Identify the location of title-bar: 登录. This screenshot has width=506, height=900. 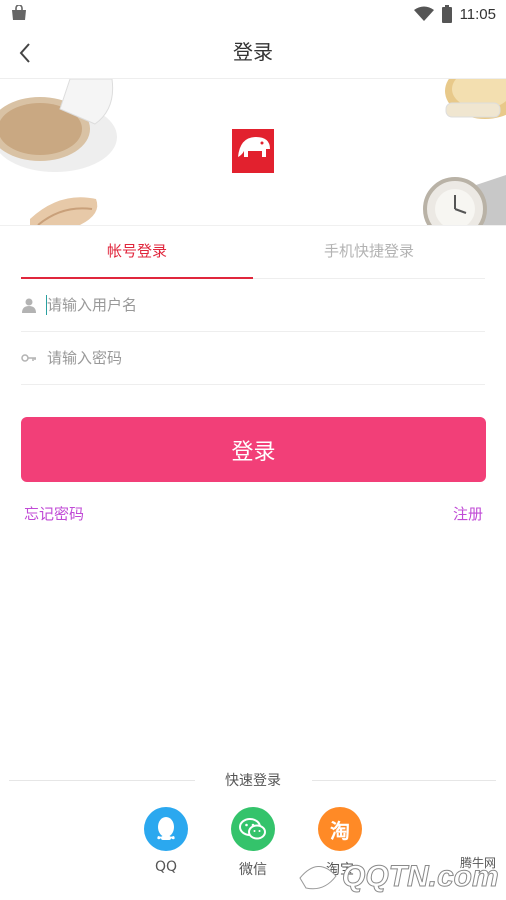
(253, 53).